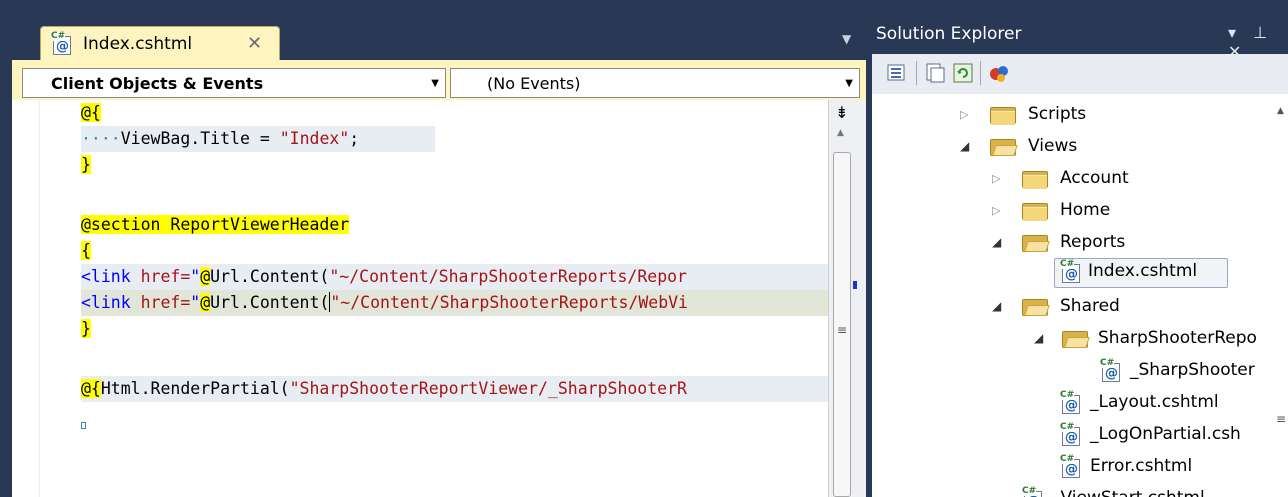 This screenshot has width=1288, height=497. I want to click on navigation-bar: Client Objects & Events ▼ (No Events) ▼, so click(439, 82).